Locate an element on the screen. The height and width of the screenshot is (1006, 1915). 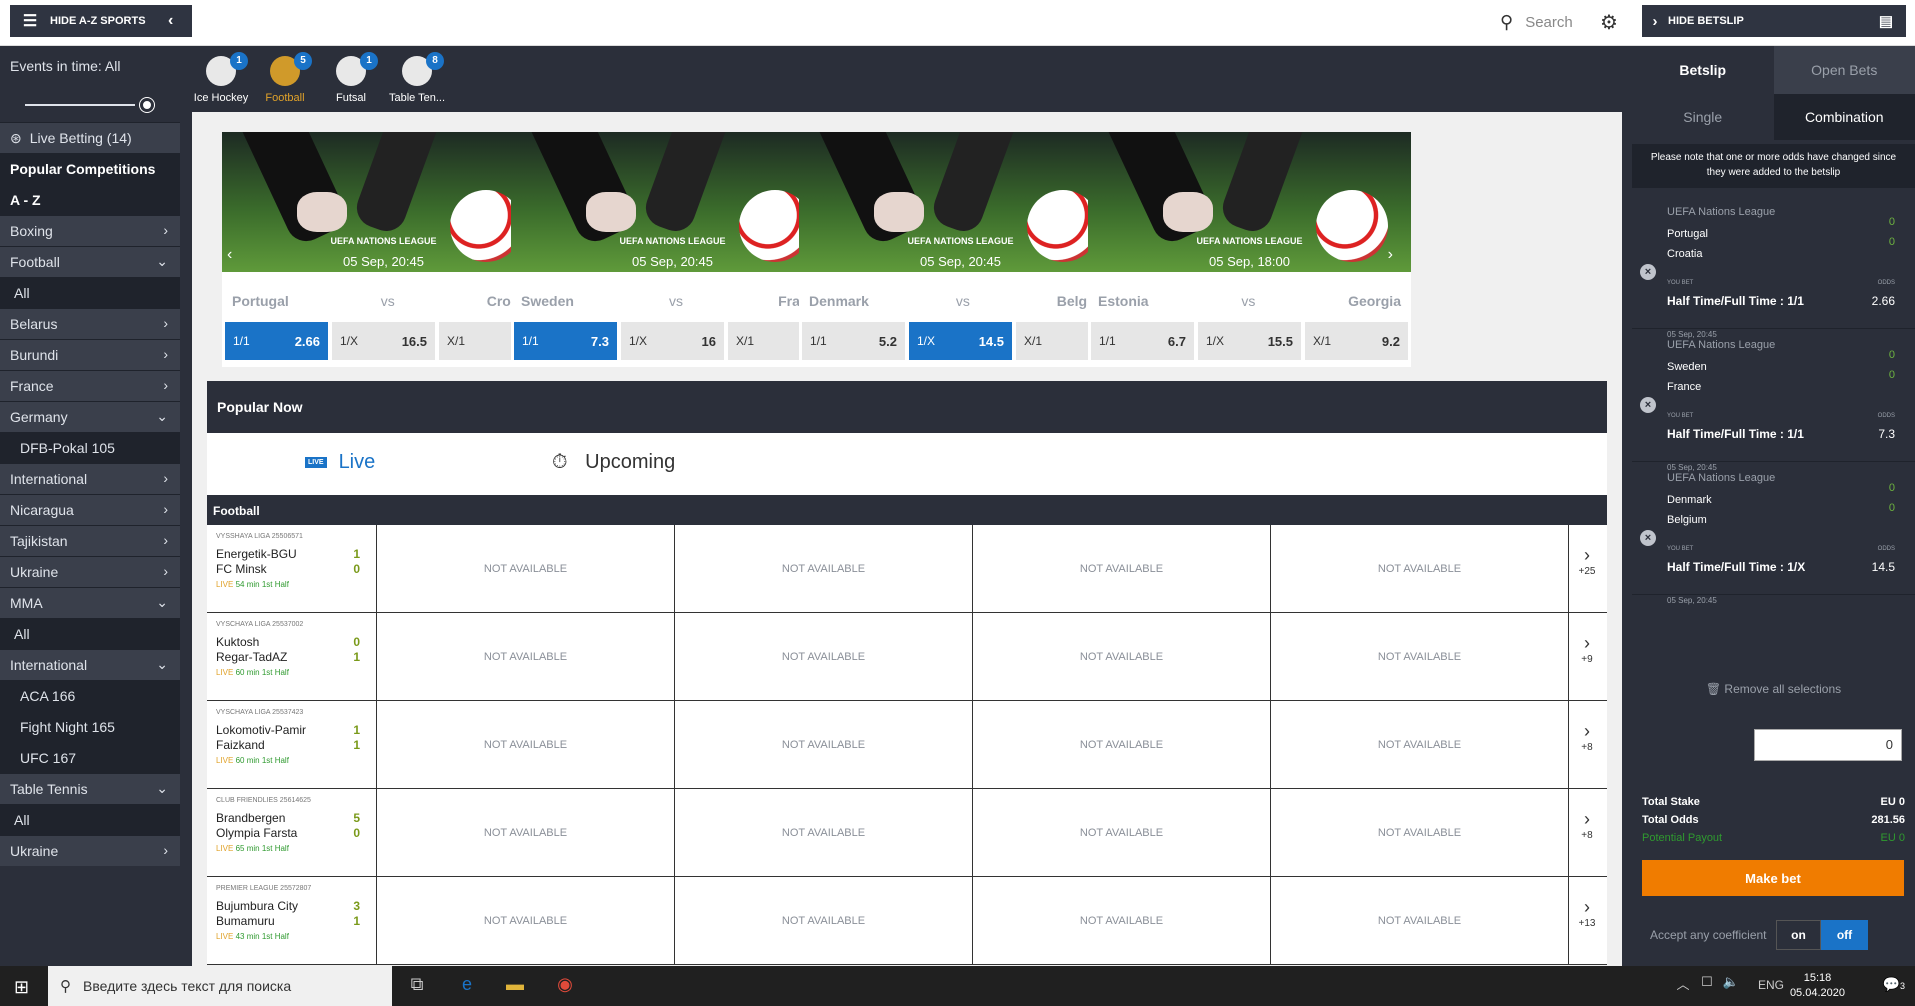
sidebar-item-21: All is located at coordinates (90, 819).